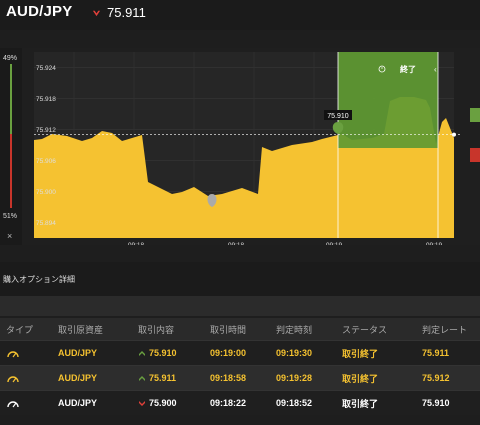 The image size is (480, 425). I want to click on up-ratio-bar, so click(11, 99).